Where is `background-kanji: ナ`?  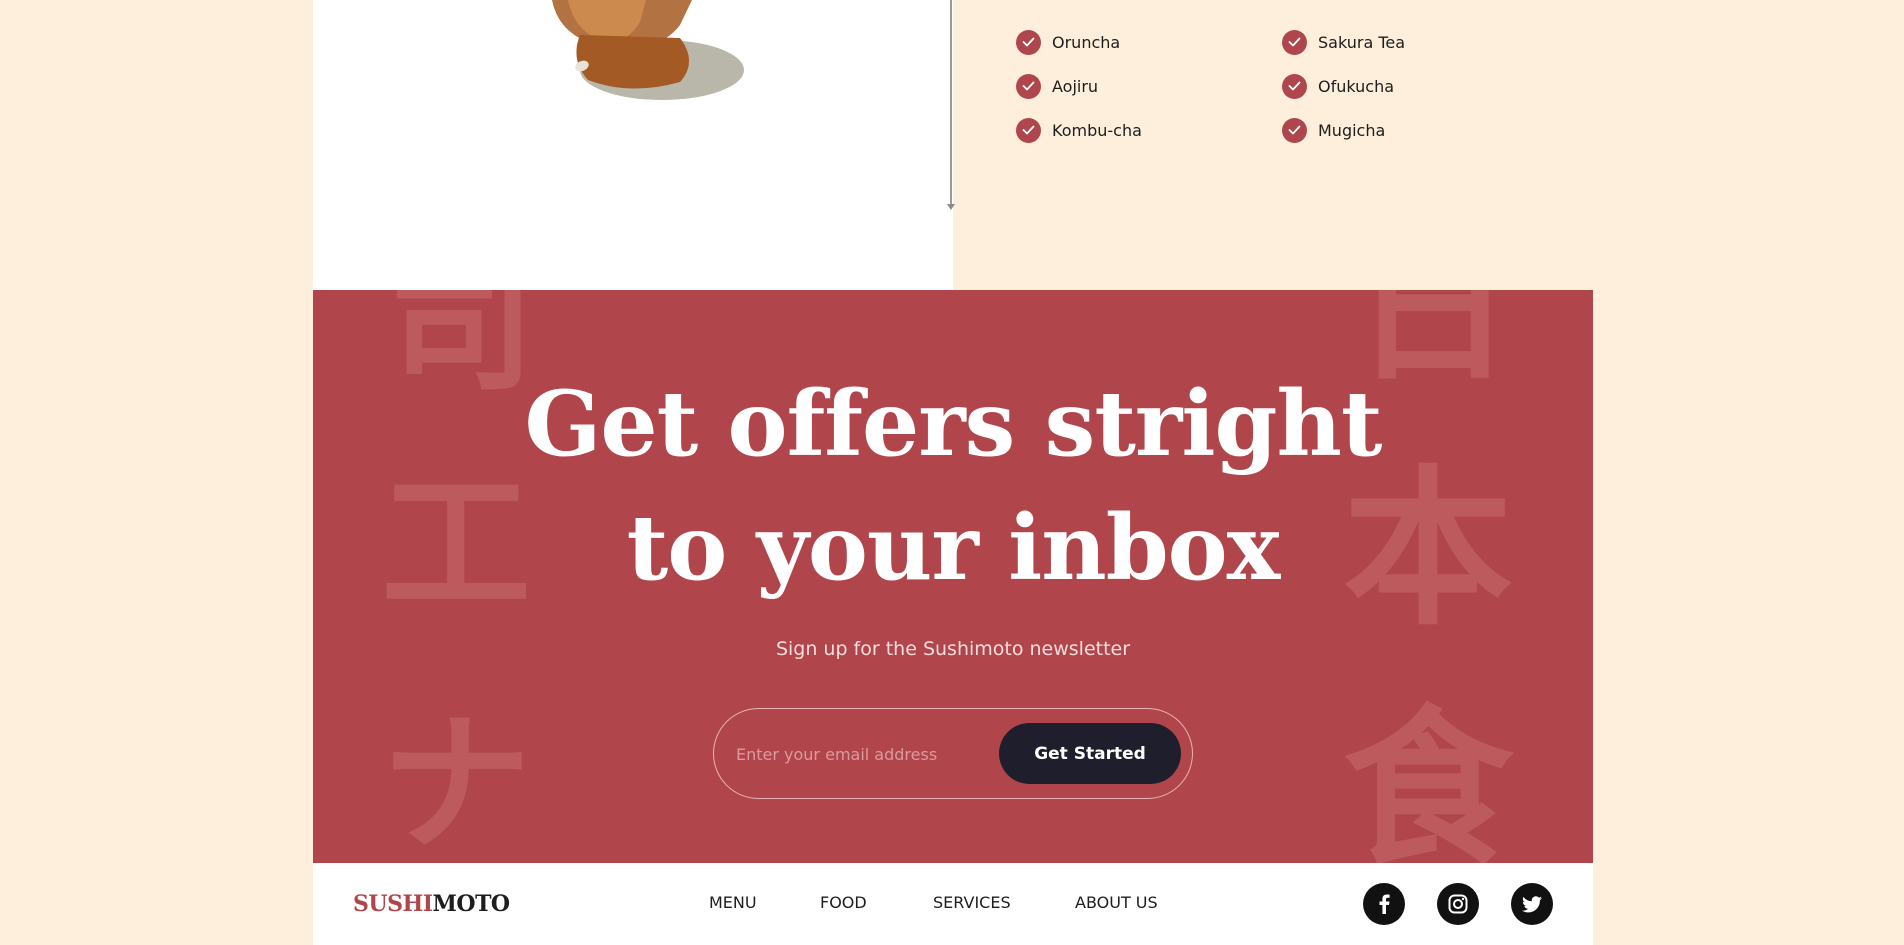
background-kanji: ナ is located at coordinates (456, 780).